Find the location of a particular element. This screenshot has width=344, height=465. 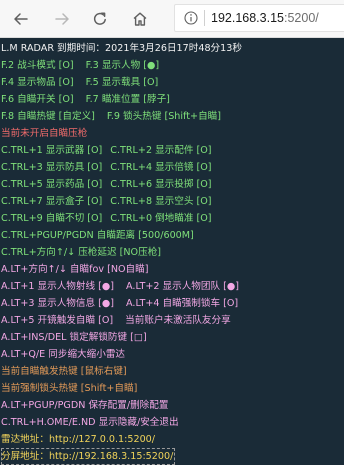

hotkey-f8: F.8 自瞄热键 [自定义] is located at coordinates (48, 116).